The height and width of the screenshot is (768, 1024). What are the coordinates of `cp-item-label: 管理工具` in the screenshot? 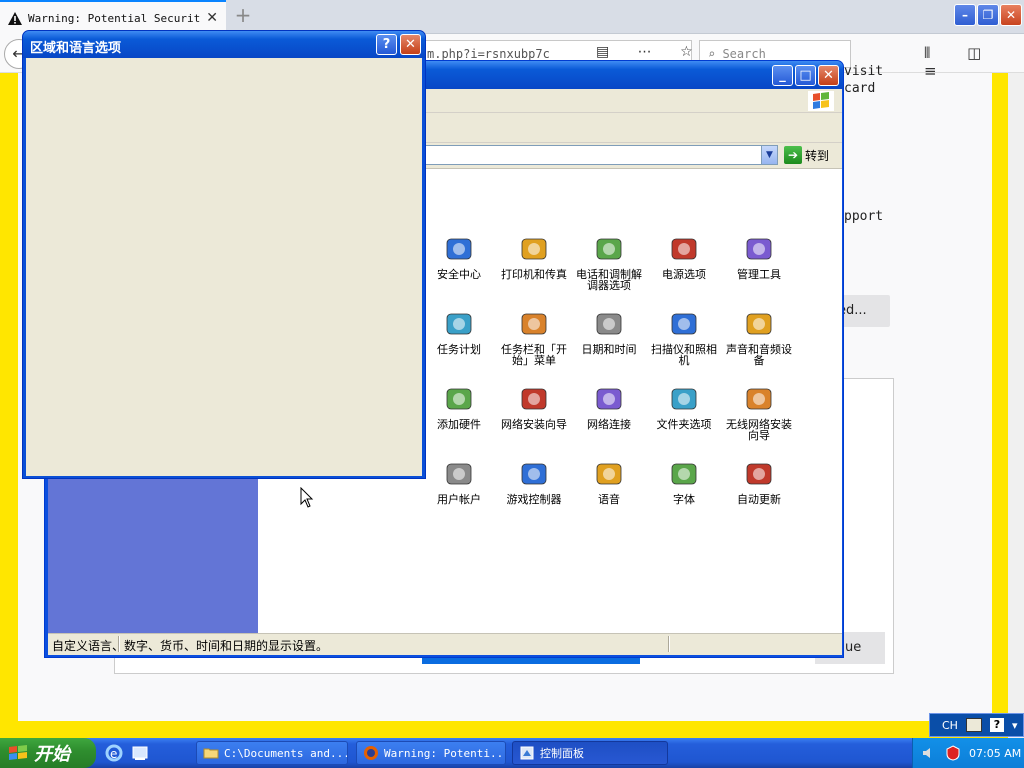 It's located at (759, 274).